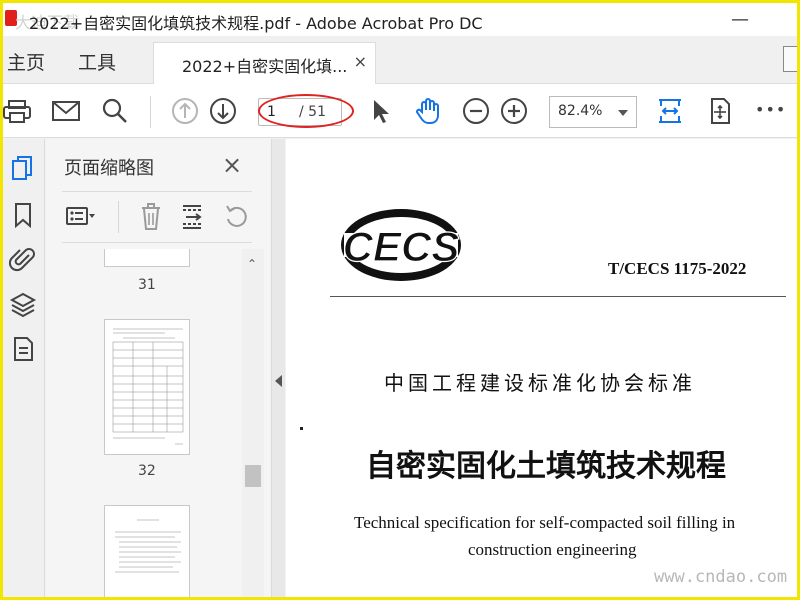  What do you see at coordinates (18, 111) in the screenshot?
I see `print-icon` at bounding box center [18, 111].